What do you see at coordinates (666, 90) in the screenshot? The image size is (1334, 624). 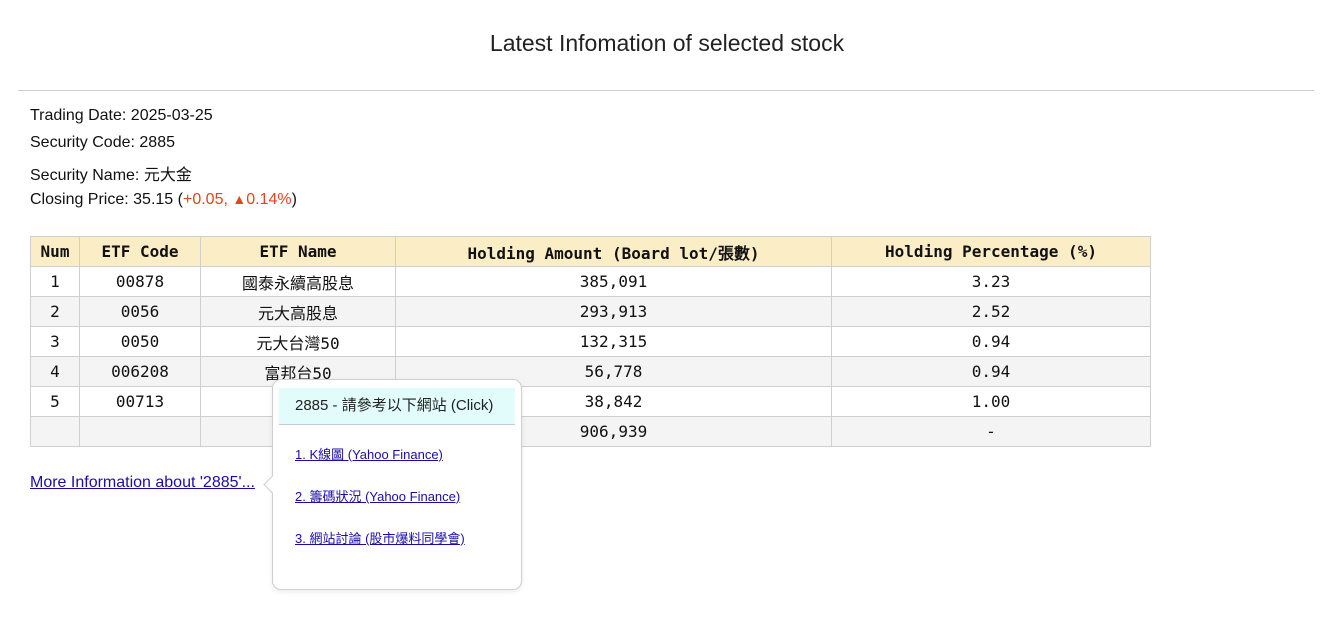 I see `divider` at bounding box center [666, 90].